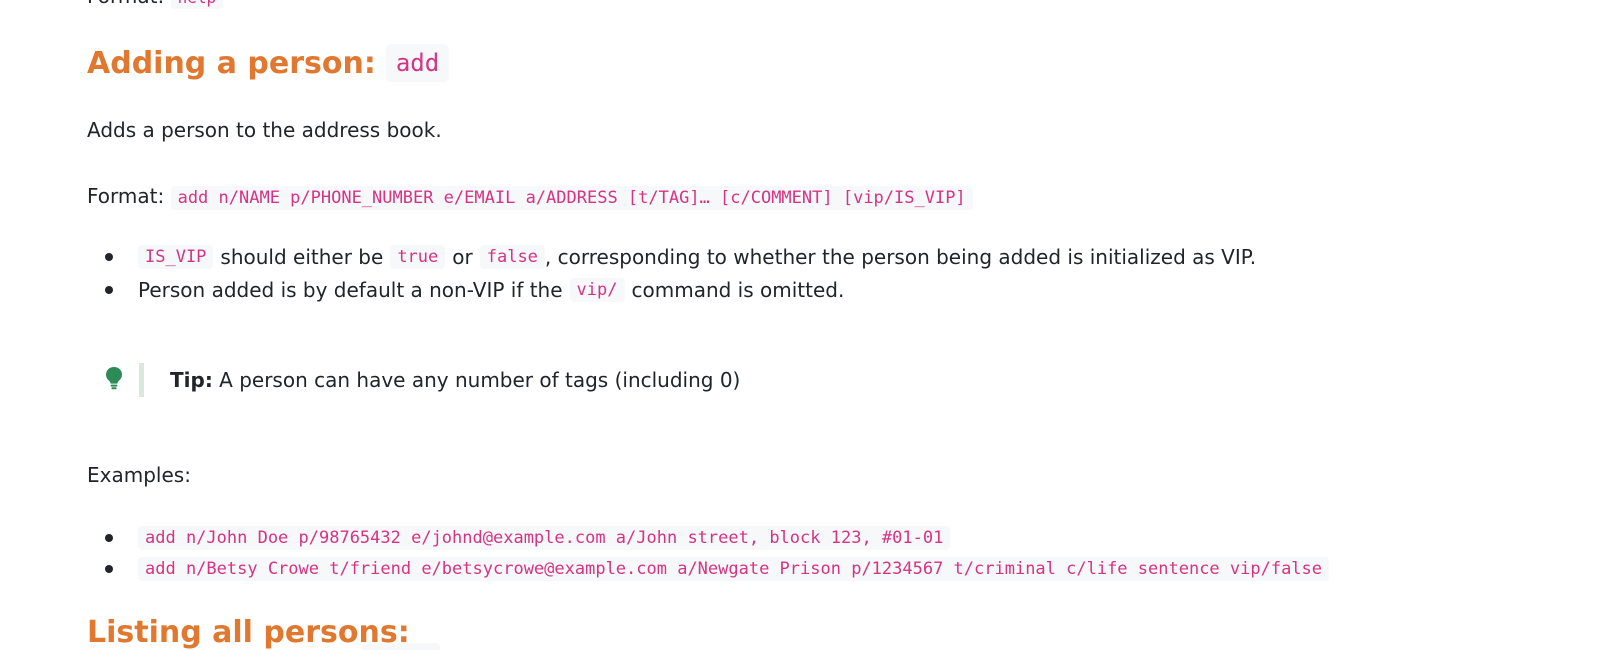 The image size is (1624, 650). Describe the element at coordinates (176, 257) in the screenshot. I see `inline-code: IS_VIP` at that location.